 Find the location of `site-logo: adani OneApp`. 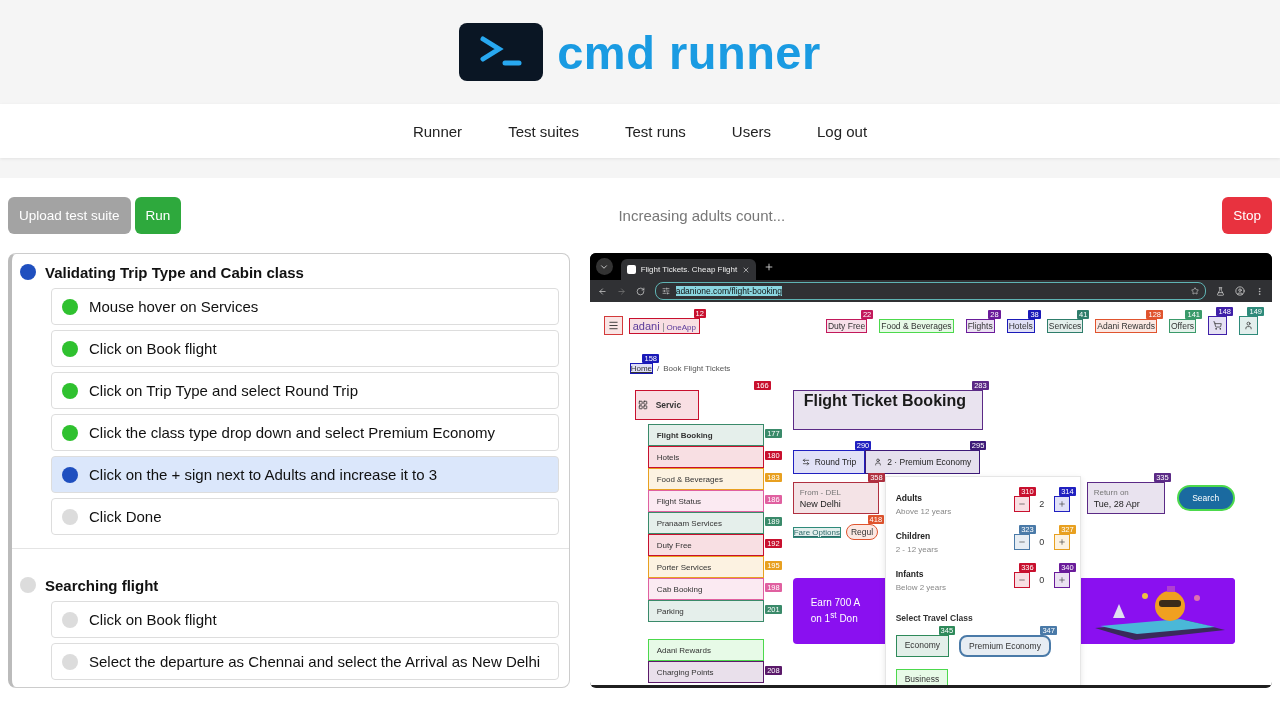

site-logo: adani OneApp is located at coordinates (664, 325).